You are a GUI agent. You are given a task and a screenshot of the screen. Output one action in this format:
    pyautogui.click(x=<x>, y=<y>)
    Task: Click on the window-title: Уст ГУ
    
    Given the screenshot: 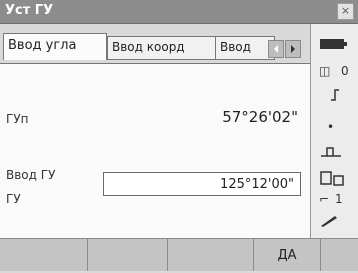 What is the action you would take?
    pyautogui.click(x=29, y=10)
    